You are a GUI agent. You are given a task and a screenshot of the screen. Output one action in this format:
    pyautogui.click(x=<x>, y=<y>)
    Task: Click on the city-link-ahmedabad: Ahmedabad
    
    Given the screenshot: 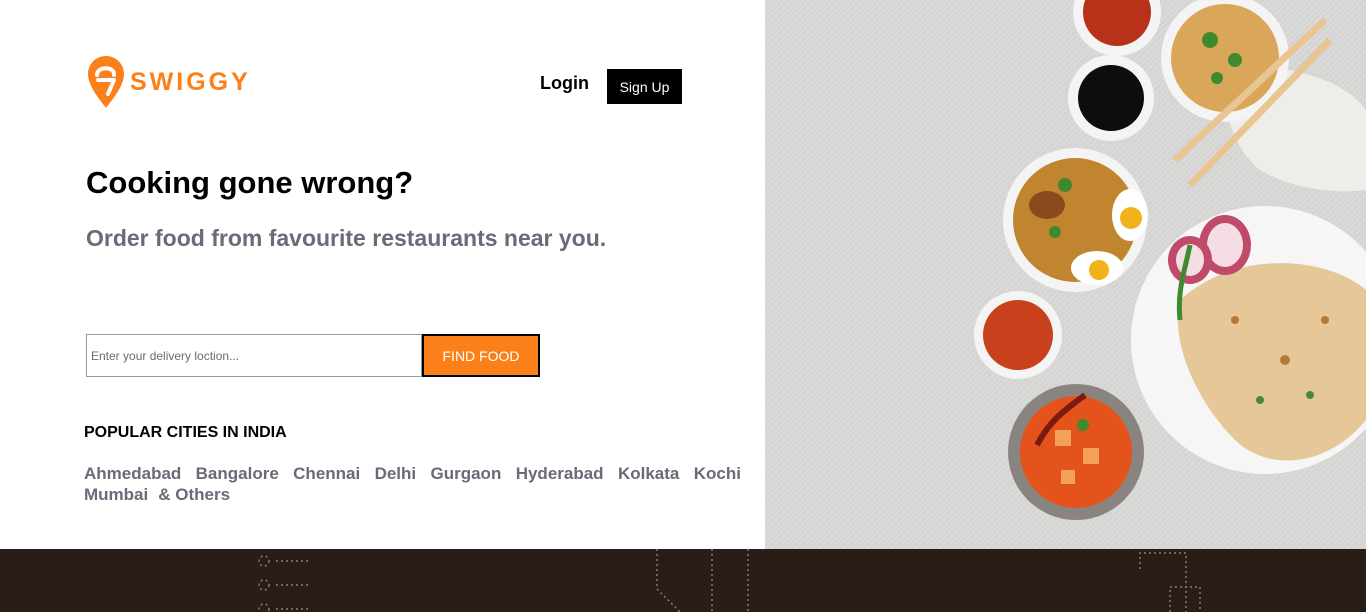 What is the action you would take?
    pyautogui.click(x=132, y=473)
    